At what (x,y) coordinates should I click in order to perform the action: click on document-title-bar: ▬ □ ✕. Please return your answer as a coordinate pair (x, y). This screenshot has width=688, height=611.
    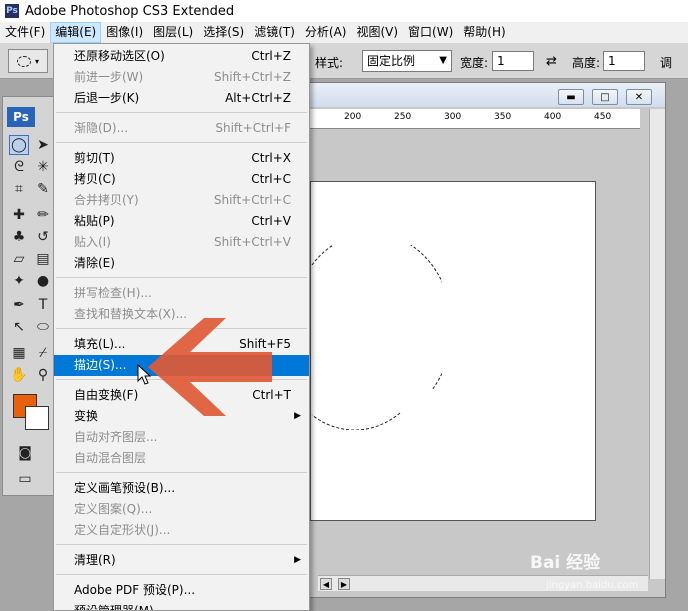
    Looking at the image, I should click on (480, 95).